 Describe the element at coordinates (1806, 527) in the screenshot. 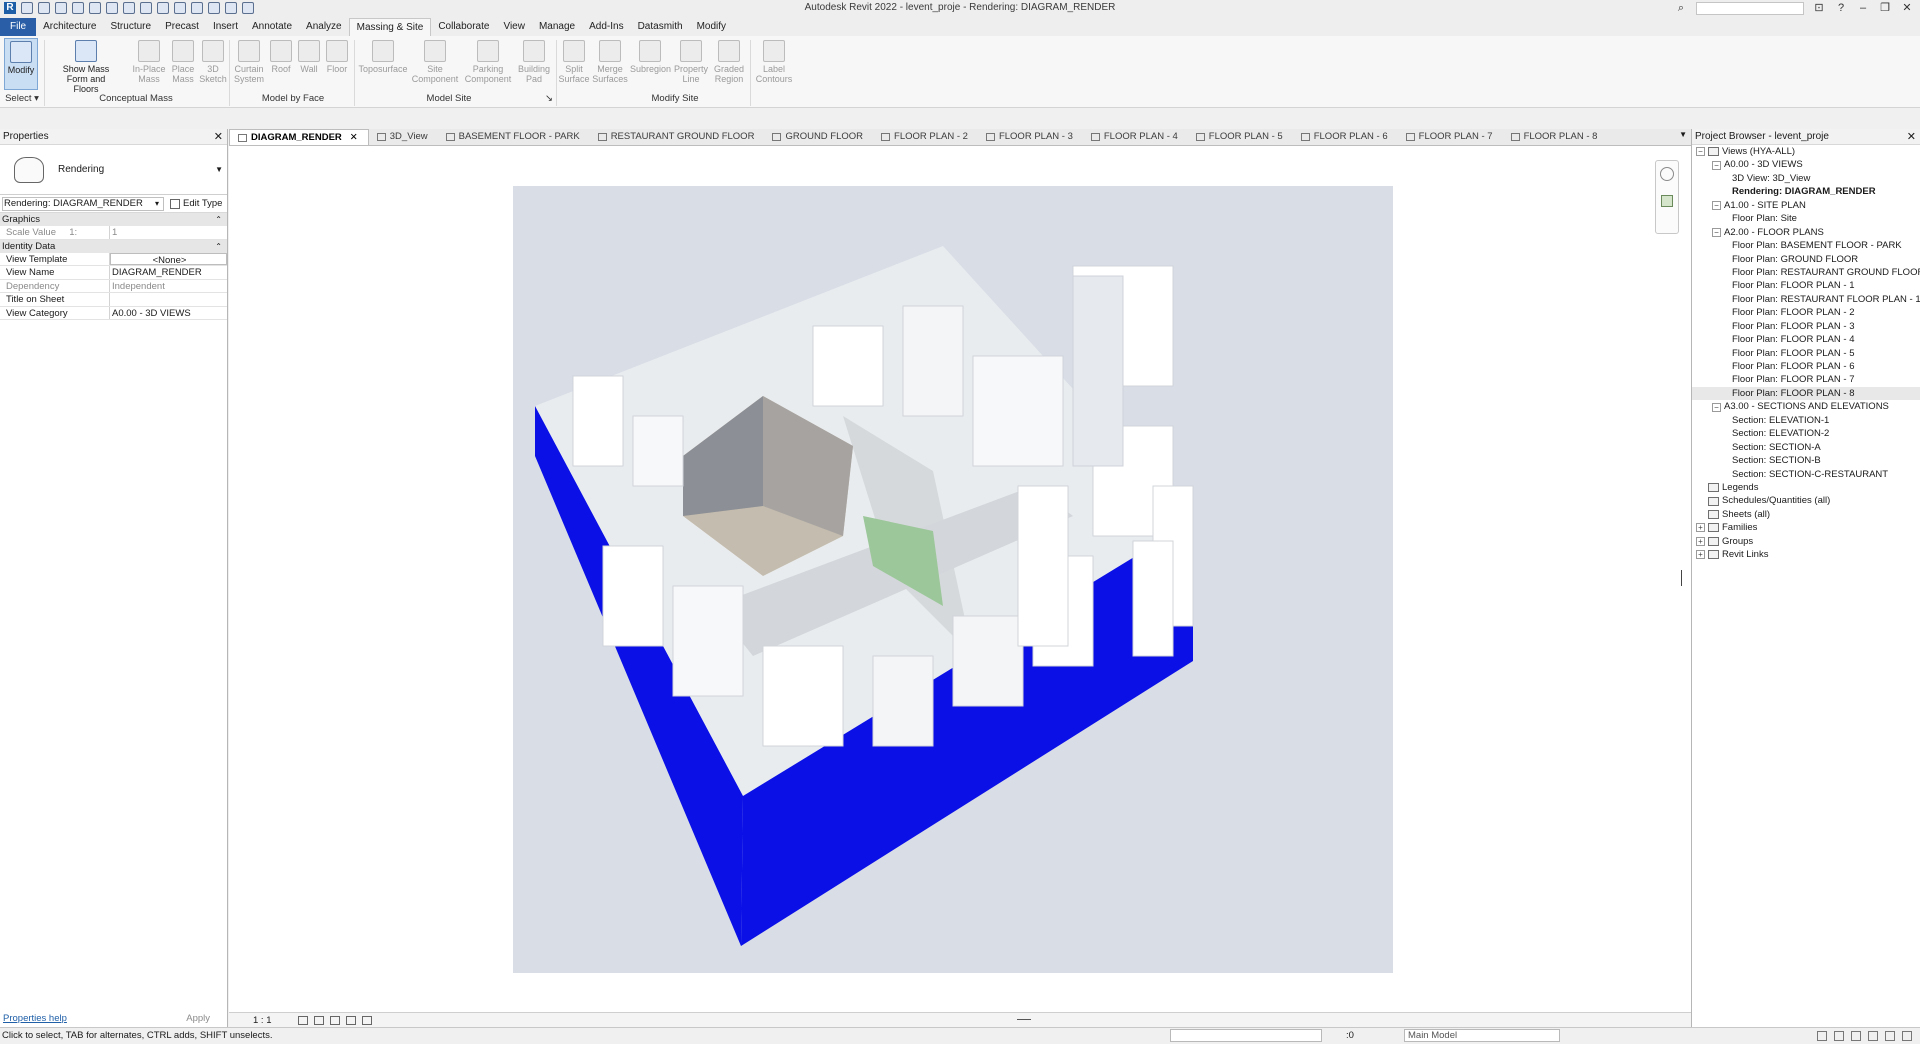

I see `tree-item-families: + Families` at that location.